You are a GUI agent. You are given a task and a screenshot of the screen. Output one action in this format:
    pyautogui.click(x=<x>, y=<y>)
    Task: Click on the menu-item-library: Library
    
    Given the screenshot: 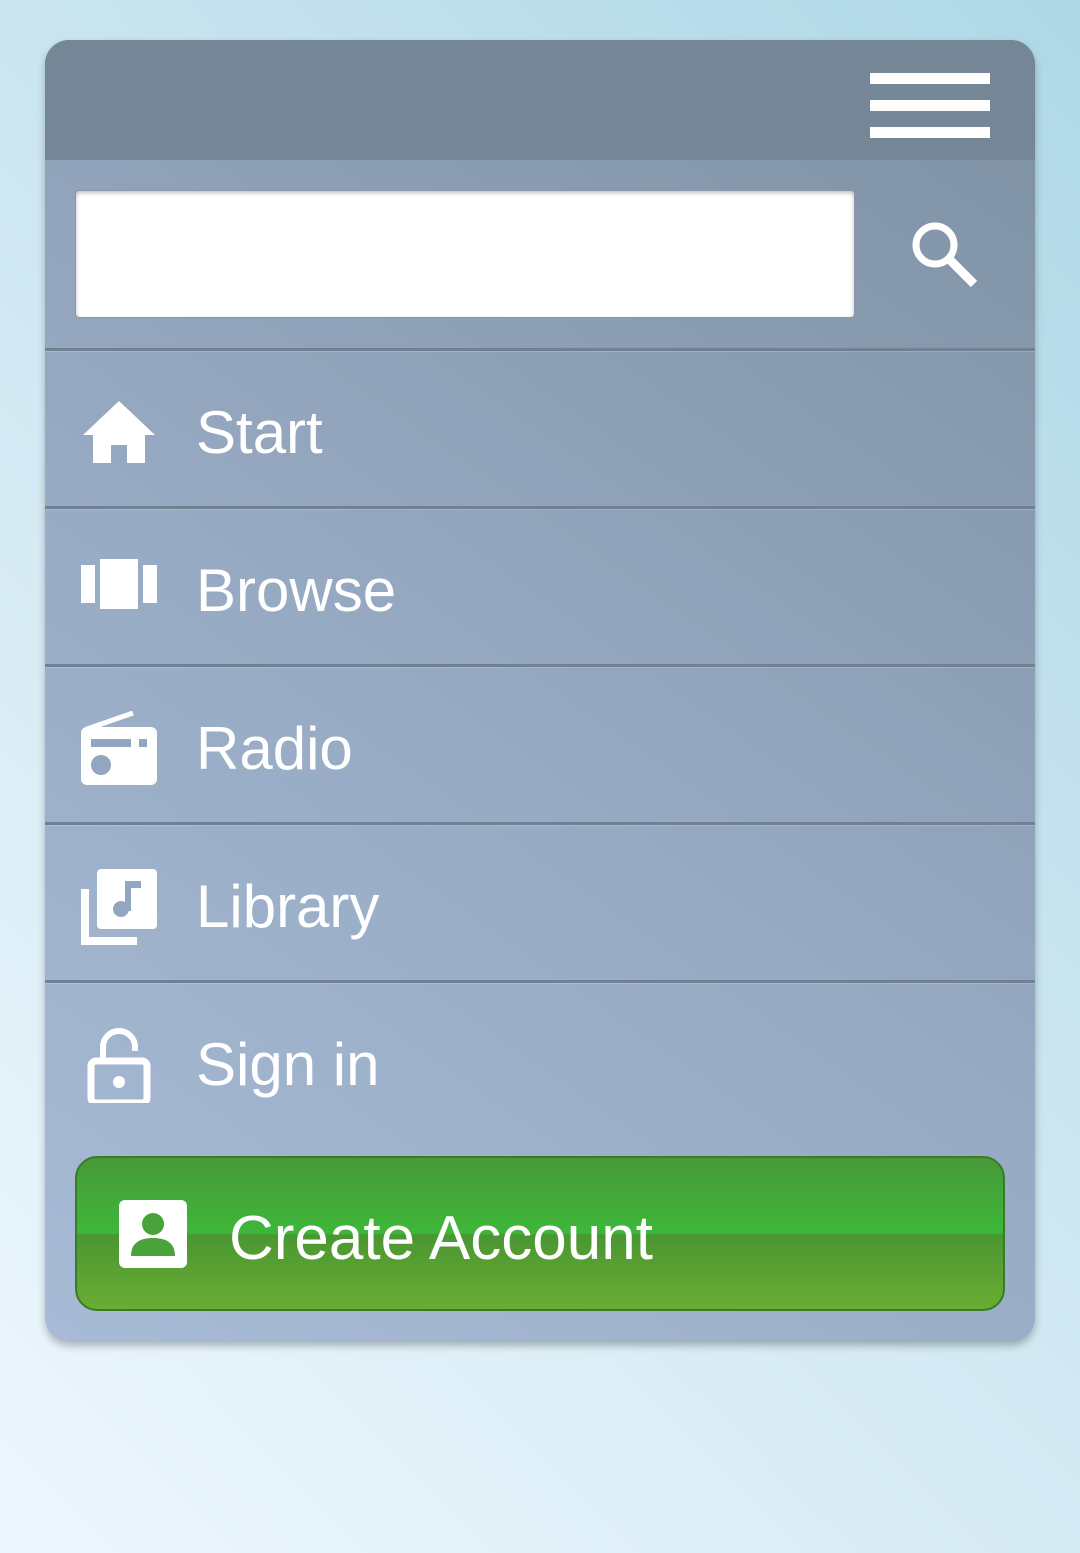 What is the action you would take?
    pyautogui.click(x=540, y=901)
    